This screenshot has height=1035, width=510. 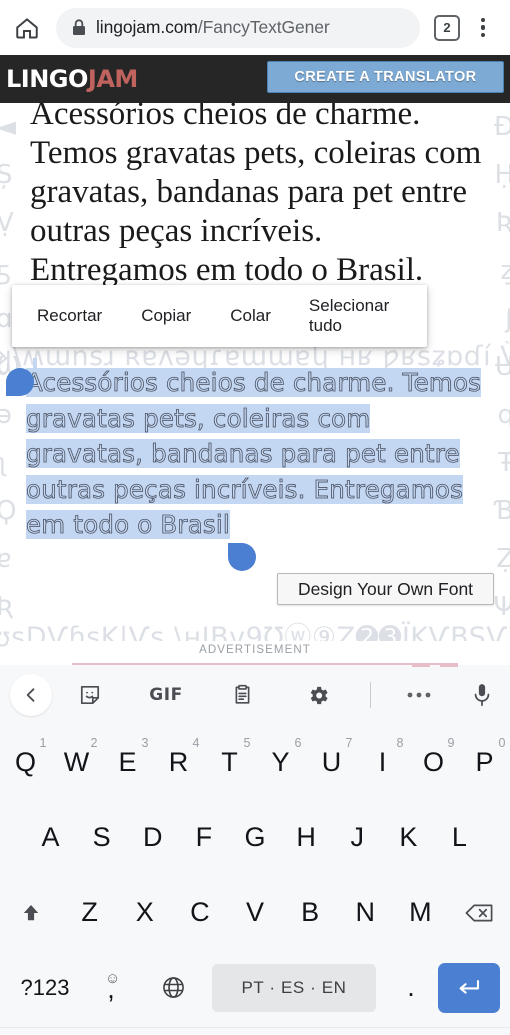 What do you see at coordinates (112, 79) in the screenshot?
I see `logo-jam: JAM` at bounding box center [112, 79].